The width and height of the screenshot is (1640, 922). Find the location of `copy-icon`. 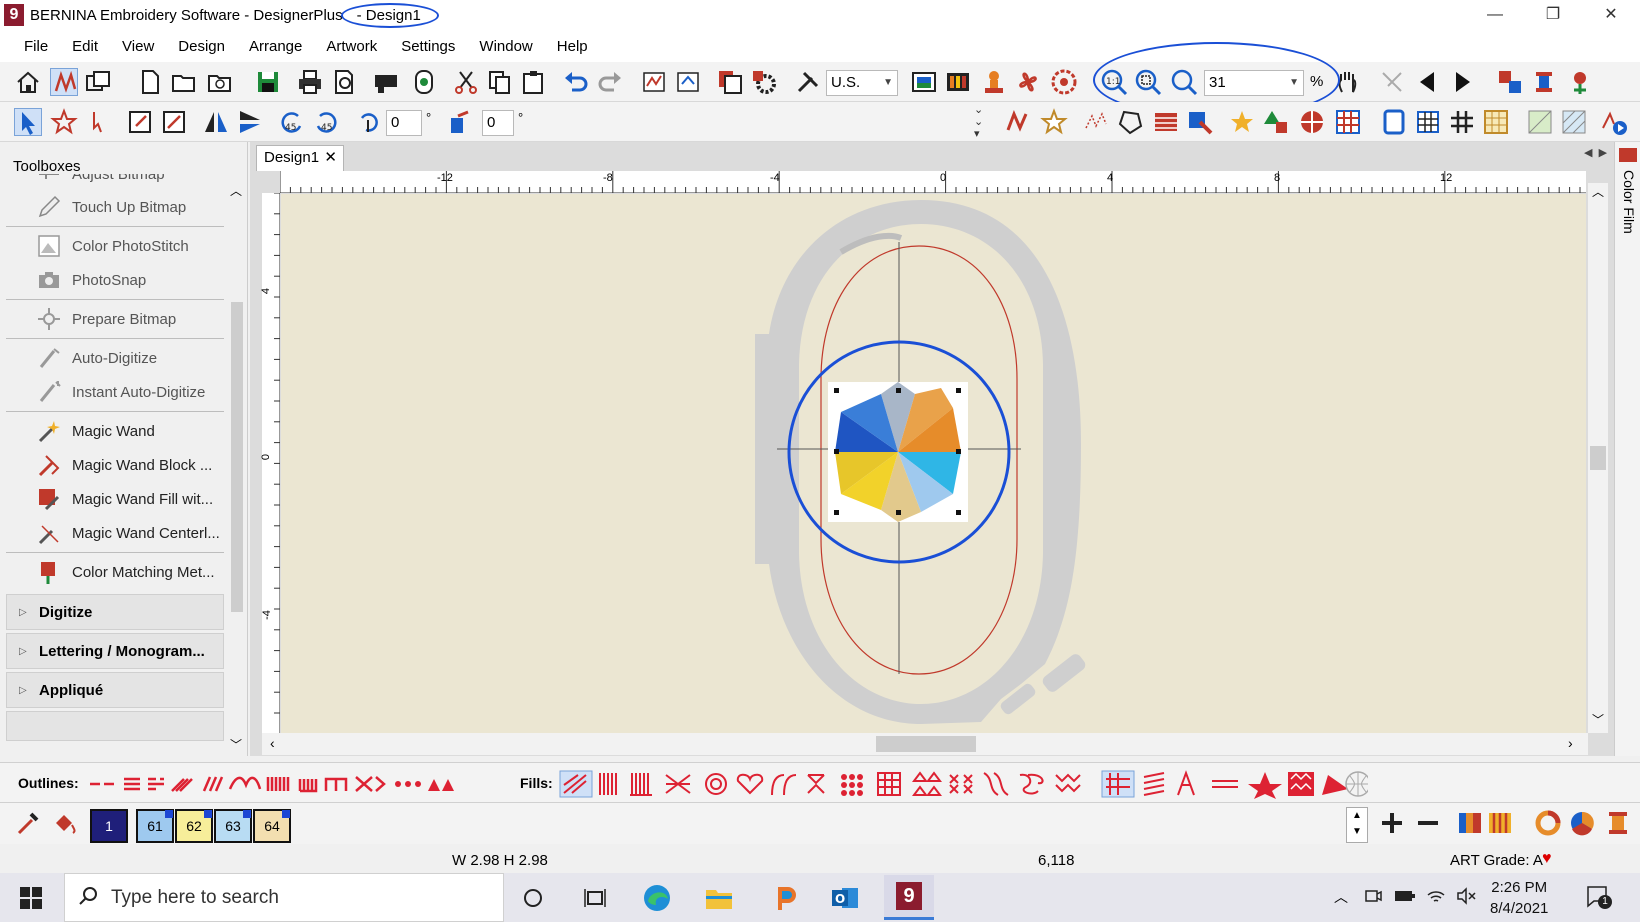

copy-icon is located at coordinates (500, 82).